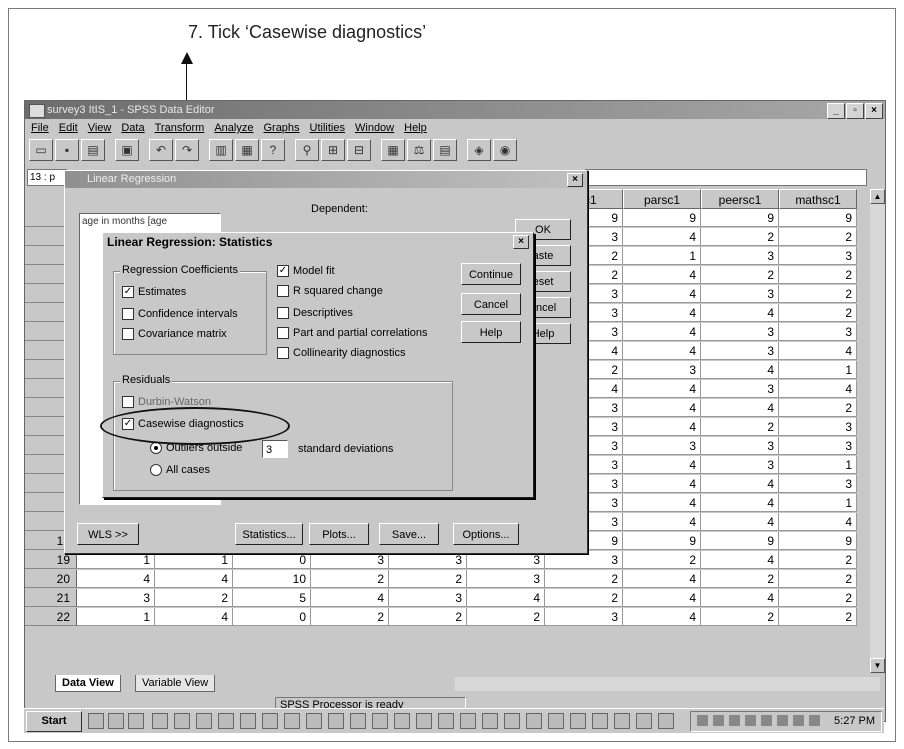  Describe the element at coordinates (667, 684) in the screenshot. I see `horizontal-scrollbar` at that location.